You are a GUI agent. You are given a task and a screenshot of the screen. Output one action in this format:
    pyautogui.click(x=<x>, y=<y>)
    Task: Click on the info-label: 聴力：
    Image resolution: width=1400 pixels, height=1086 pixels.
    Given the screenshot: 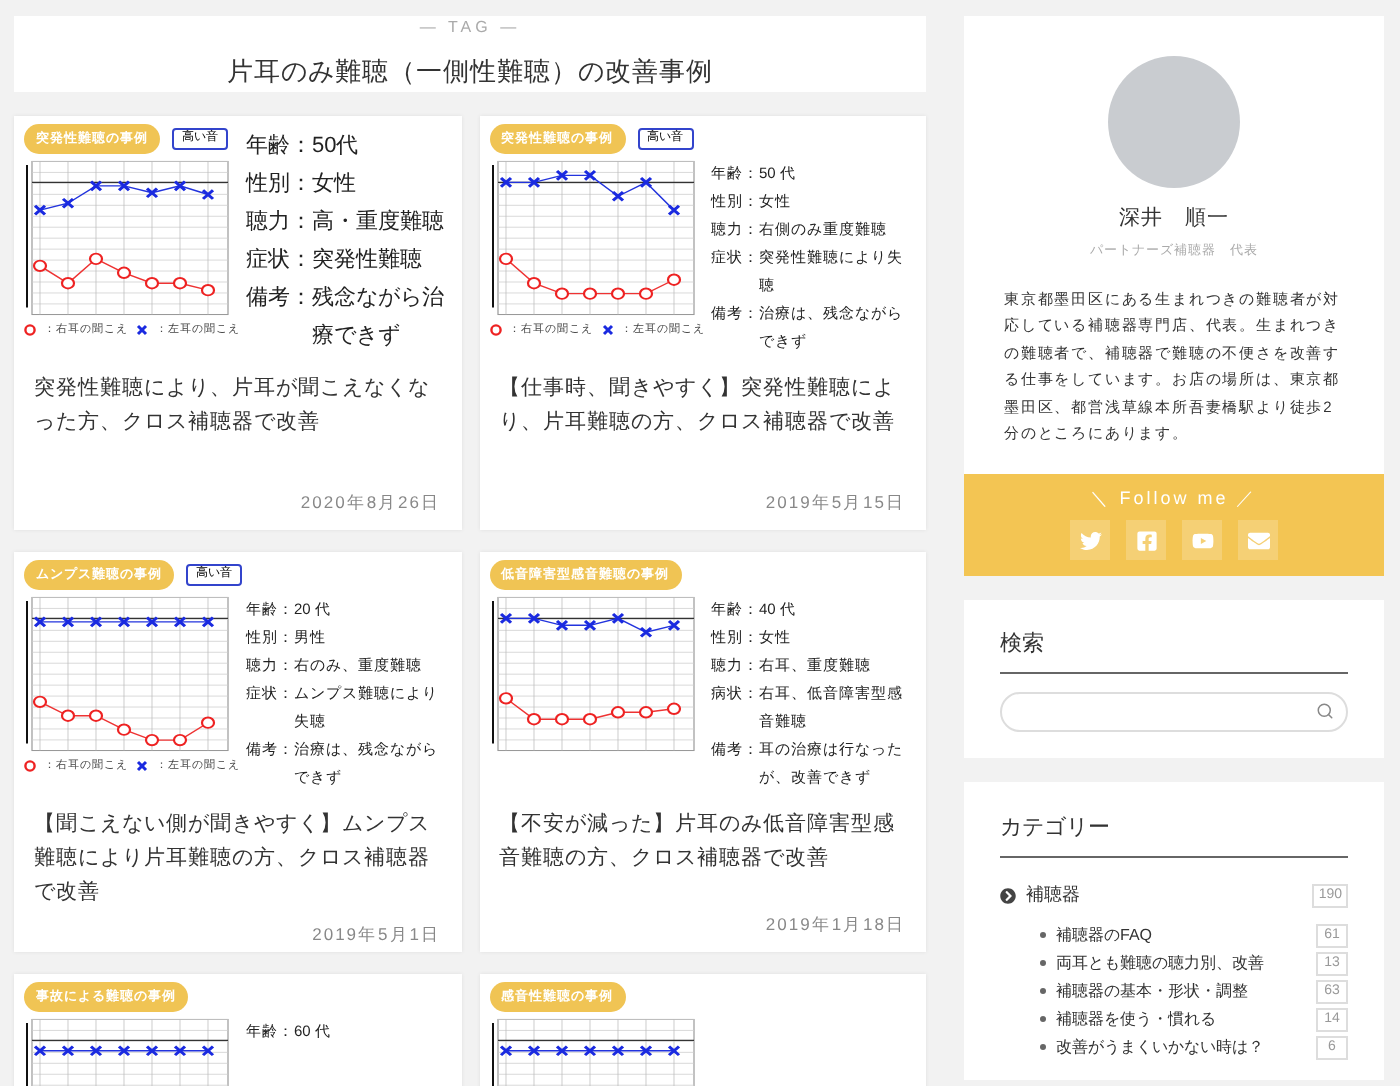 What is the action you would take?
    pyautogui.click(x=279, y=222)
    